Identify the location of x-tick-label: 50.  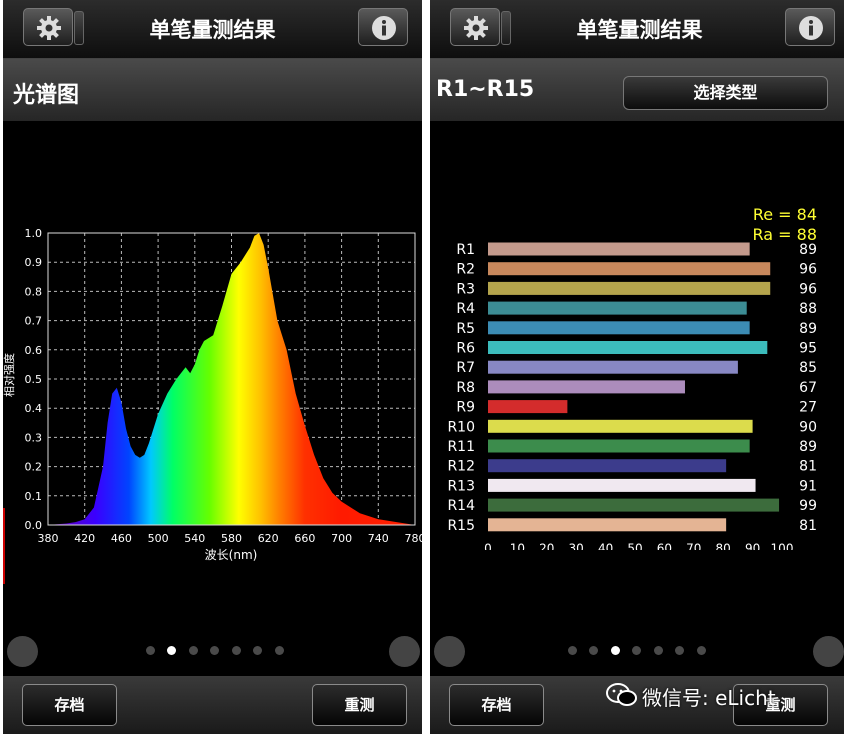
(634, 546).